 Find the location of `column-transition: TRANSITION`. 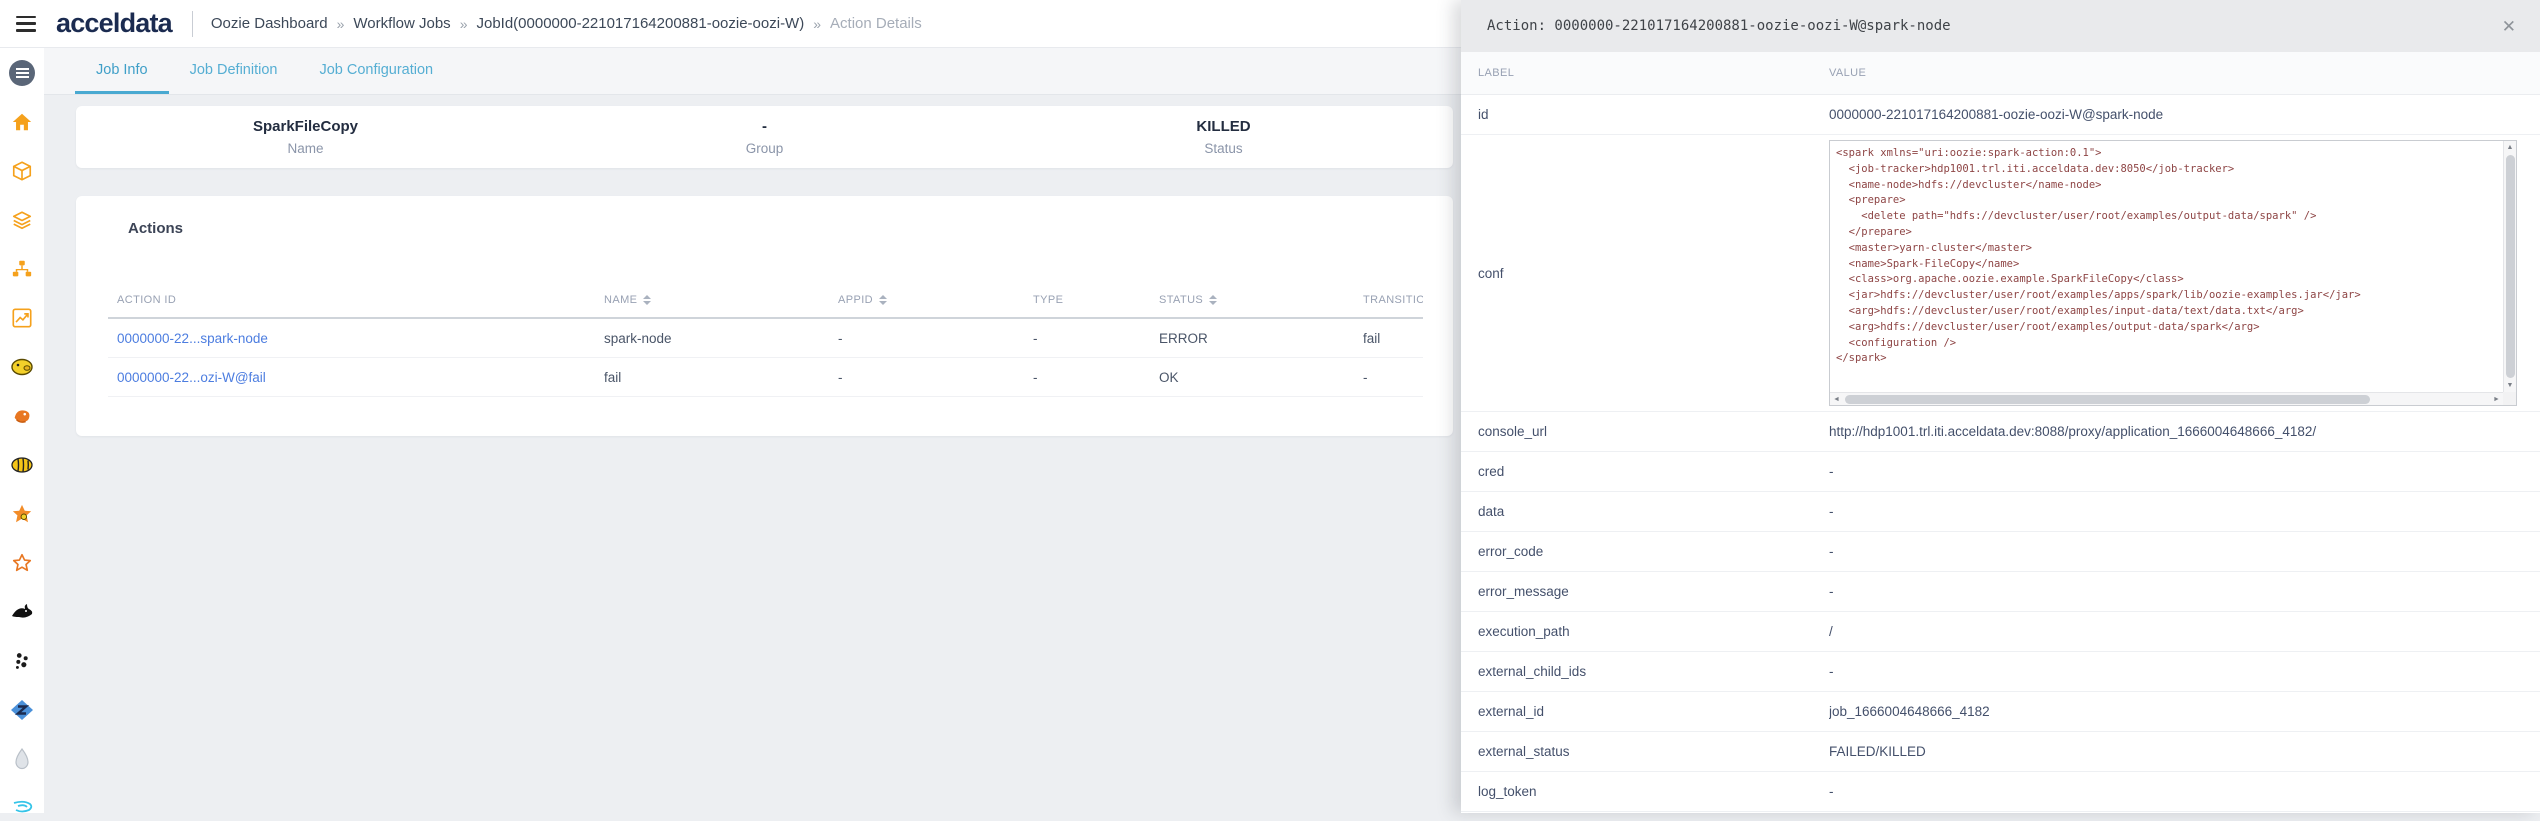

column-transition: TRANSITION is located at coordinates (1388, 300).